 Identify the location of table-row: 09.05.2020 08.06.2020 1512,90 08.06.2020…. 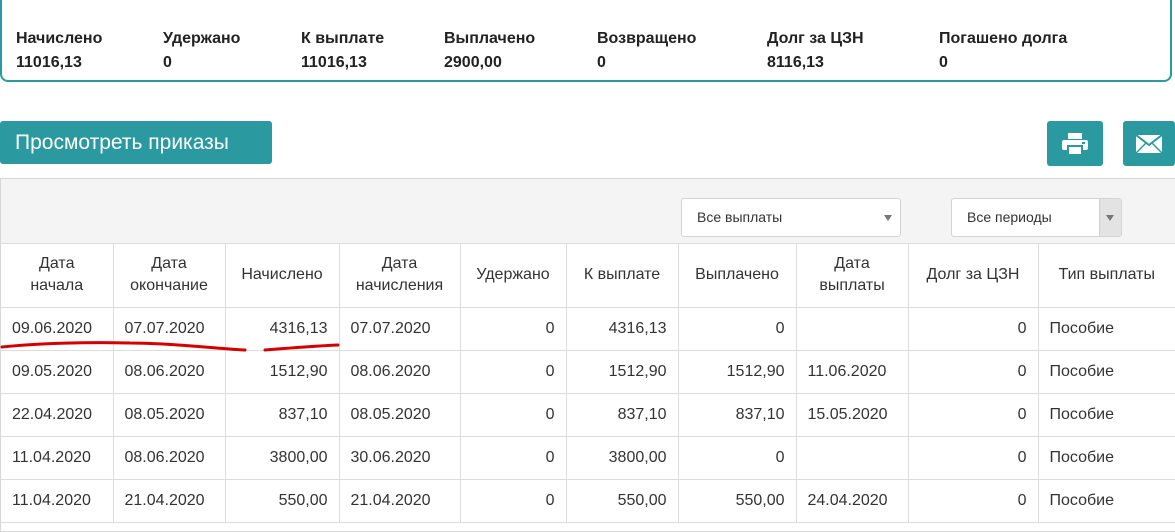
(588, 372).